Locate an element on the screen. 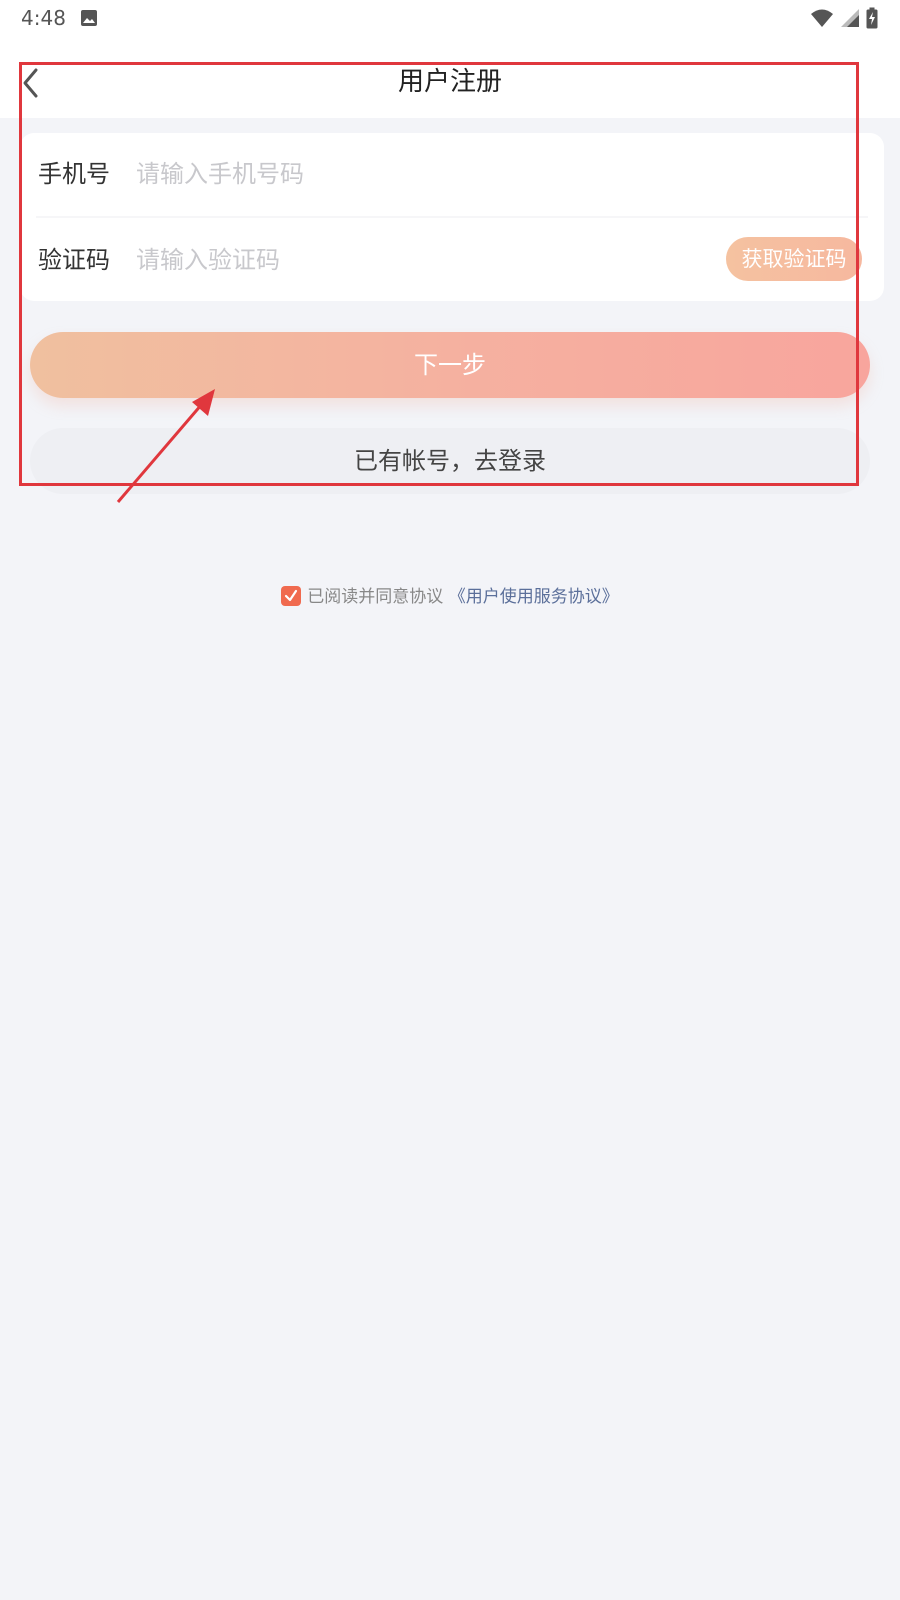 Image resolution: width=900 pixels, height=1600 pixels. code-label: 验证码 is located at coordinates (74, 260).